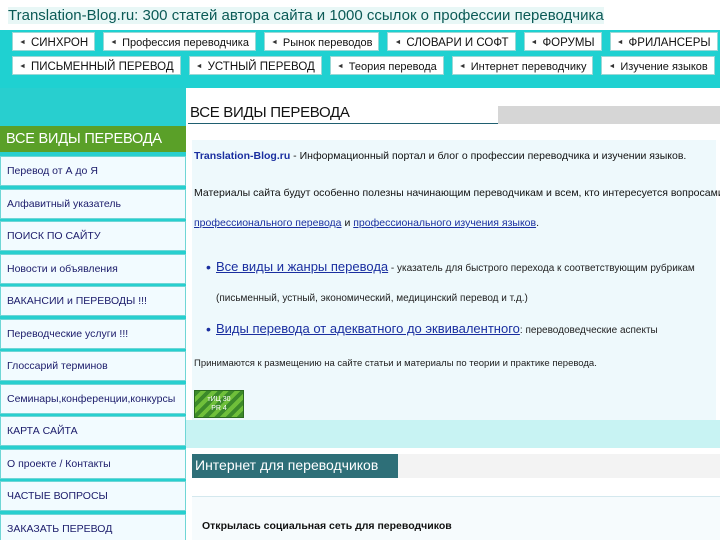 The width and height of the screenshot is (720, 540). Describe the element at coordinates (456, 518) in the screenshot. I see `post-panel` at that location.